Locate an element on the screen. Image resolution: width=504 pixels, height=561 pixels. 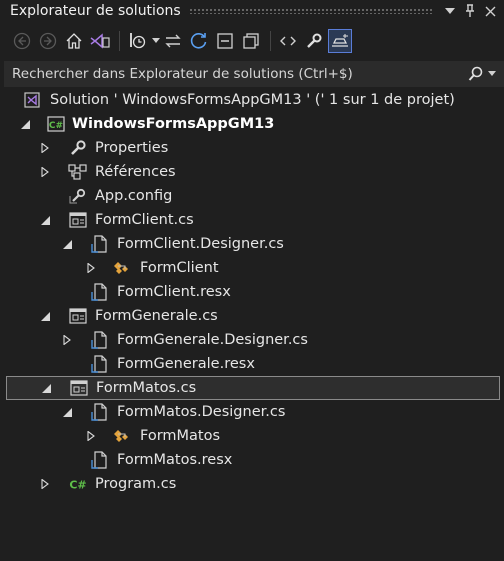
tree-item: FormClient.resx is located at coordinates (252, 292).